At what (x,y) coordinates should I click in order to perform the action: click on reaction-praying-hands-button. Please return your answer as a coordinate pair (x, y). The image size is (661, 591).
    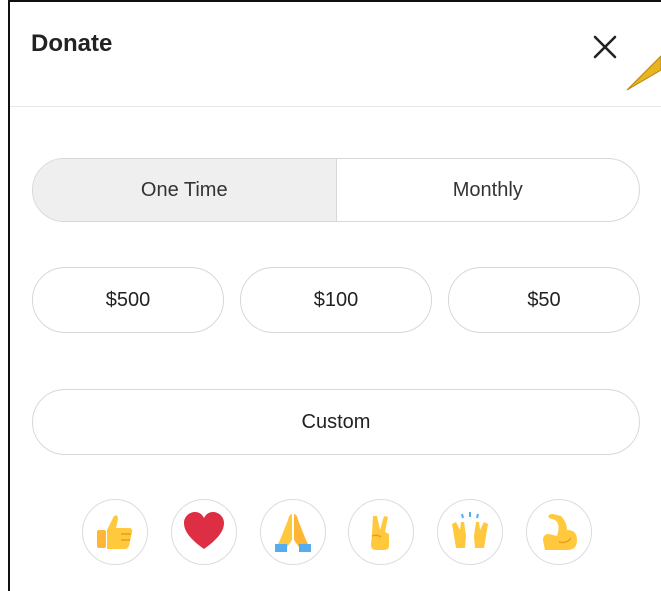
    Looking at the image, I should click on (292, 532).